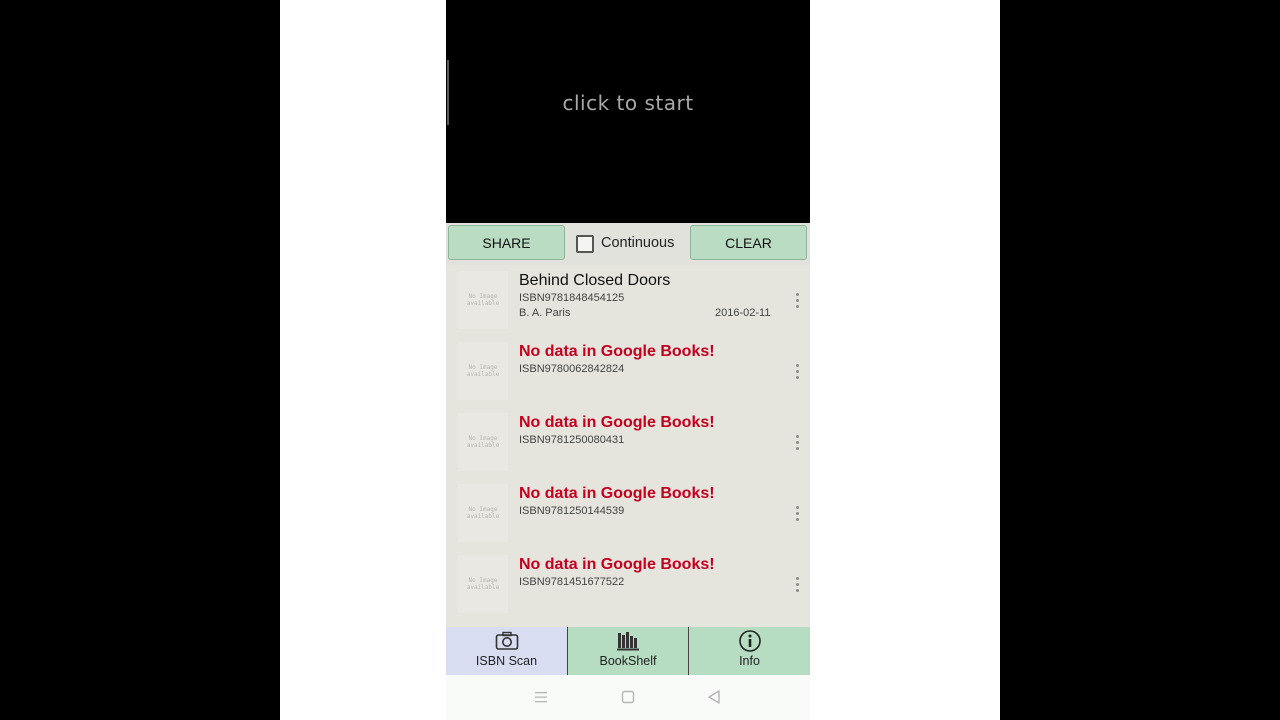 The height and width of the screenshot is (720, 1280). I want to click on bottom-navigation: ISBN Scan BookShelf Info, so click(628, 651).